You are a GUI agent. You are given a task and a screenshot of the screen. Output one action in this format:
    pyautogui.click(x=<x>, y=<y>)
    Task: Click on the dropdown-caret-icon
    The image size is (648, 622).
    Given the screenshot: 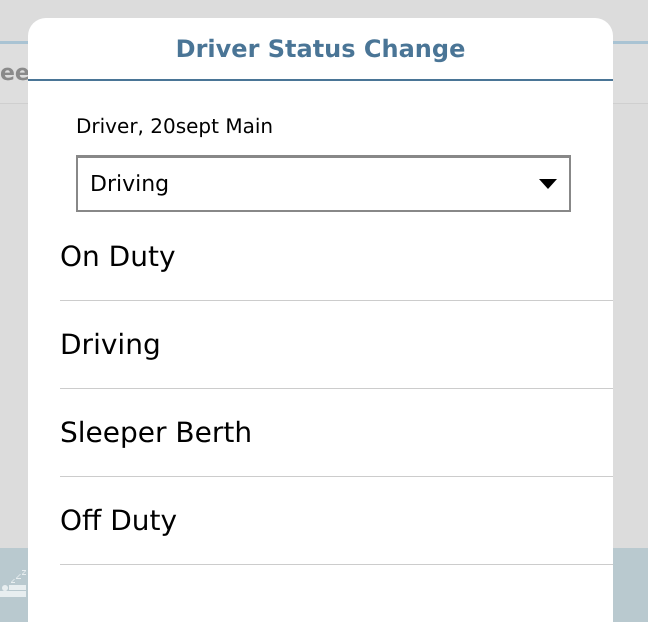 What is the action you would take?
    pyautogui.click(x=548, y=184)
    